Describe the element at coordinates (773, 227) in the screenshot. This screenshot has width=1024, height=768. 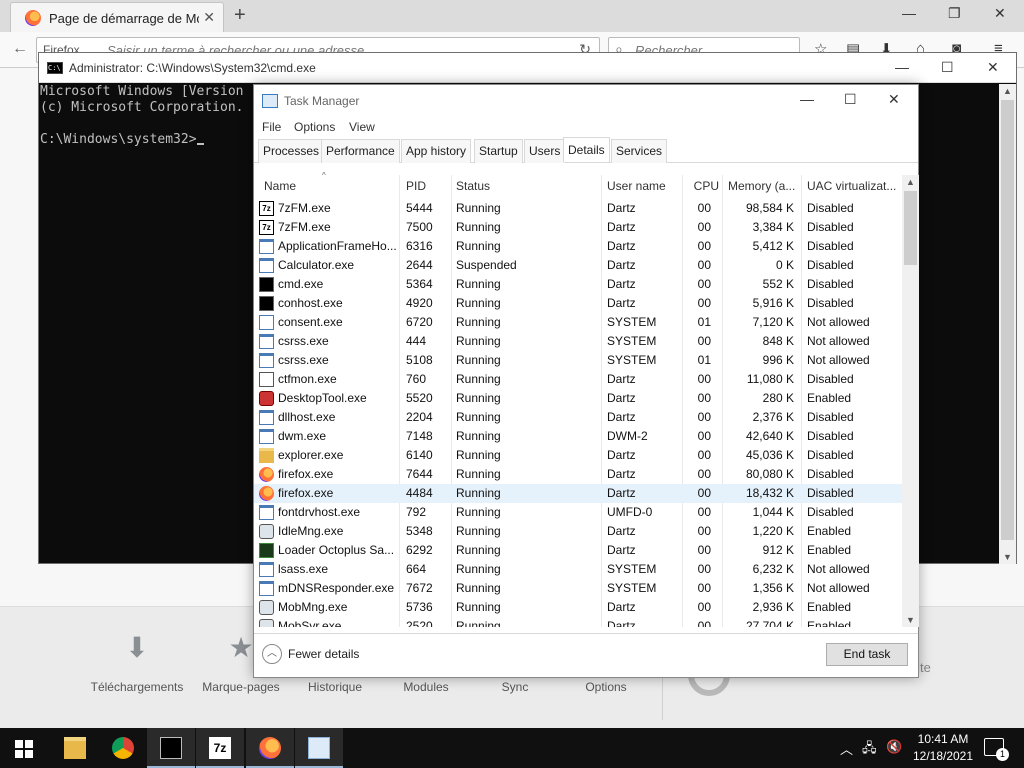
I see `cell-mem: 3,384 K` at that location.